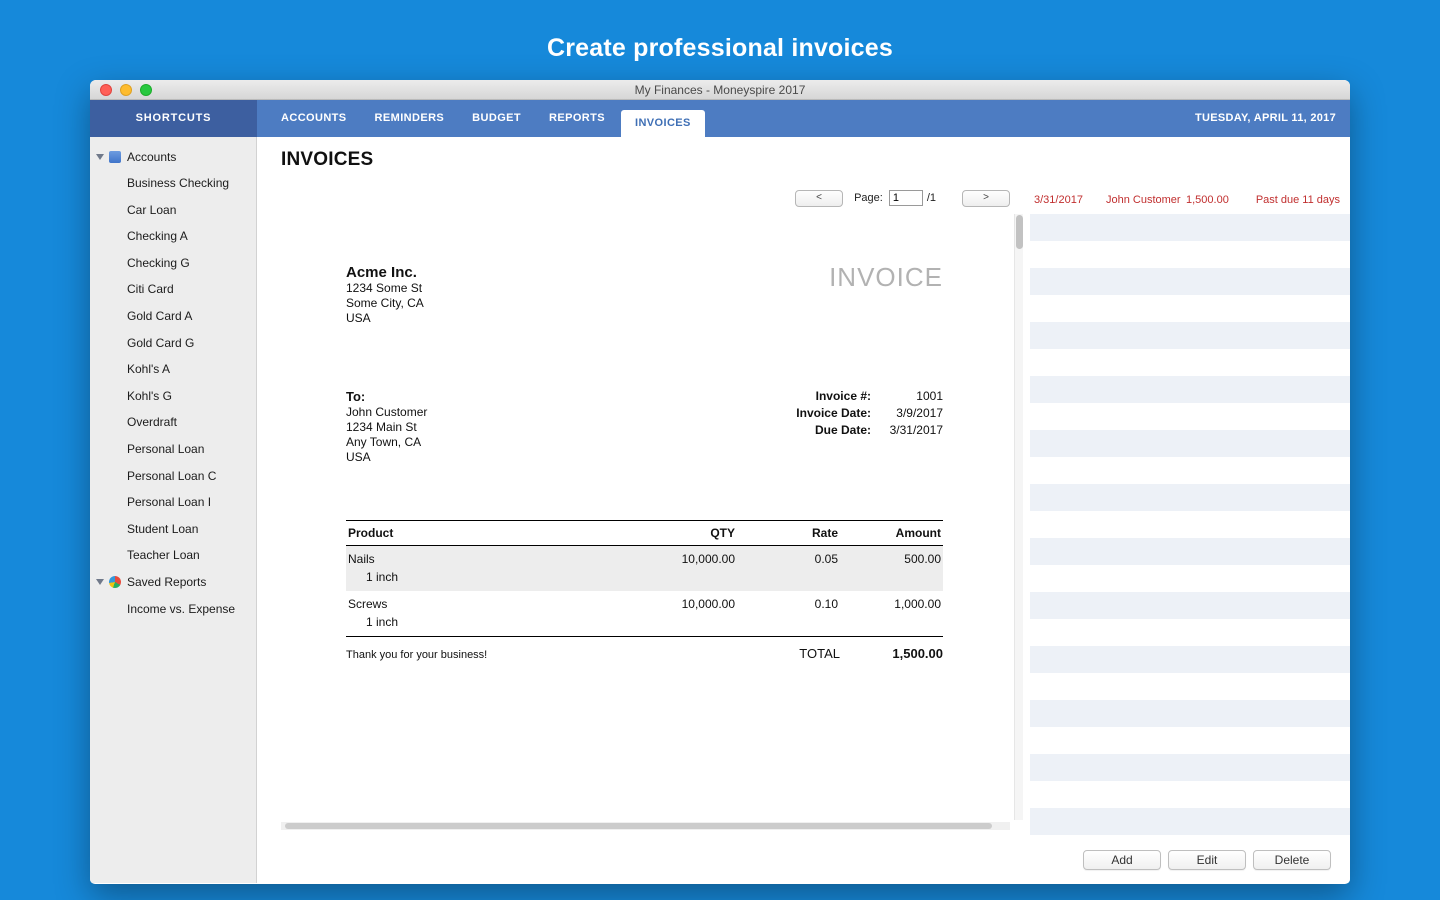 This screenshot has width=1440, height=900. What do you see at coordinates (1058, 200) in the screenshot?
I see `invoice-date: 3/31/2017` at bounding box center [1058, 200].